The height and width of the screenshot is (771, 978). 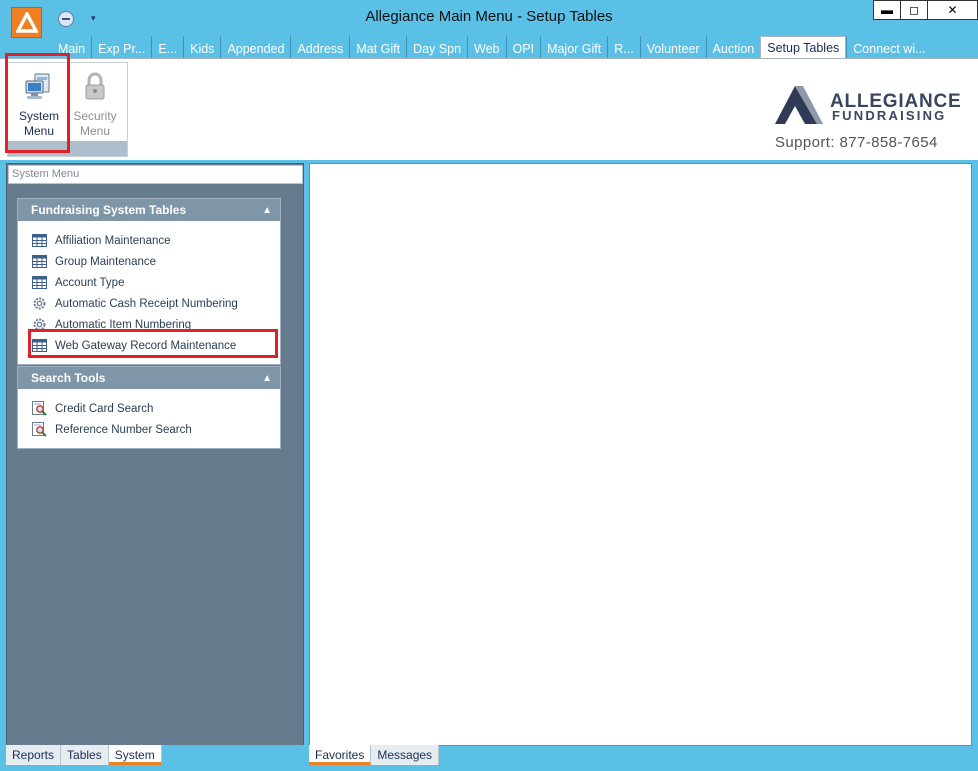 I want to click on bottom-tab-favorites: Favorites, so click(x=340, y=755).